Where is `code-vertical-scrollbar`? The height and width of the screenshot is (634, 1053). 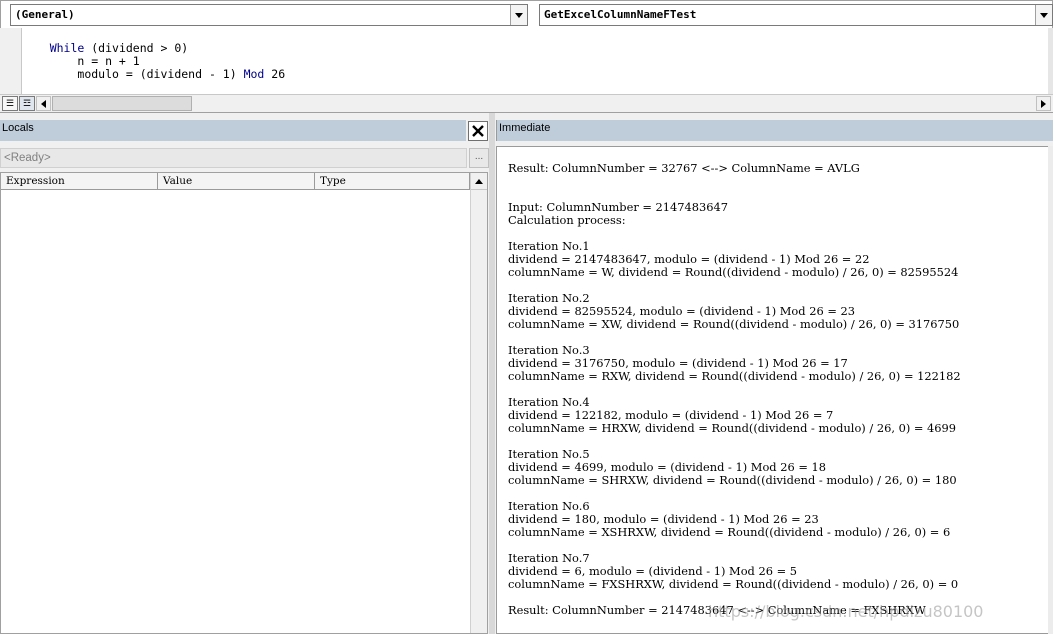
code-vertical-scrollbar is located at coordinates (1050, 61).